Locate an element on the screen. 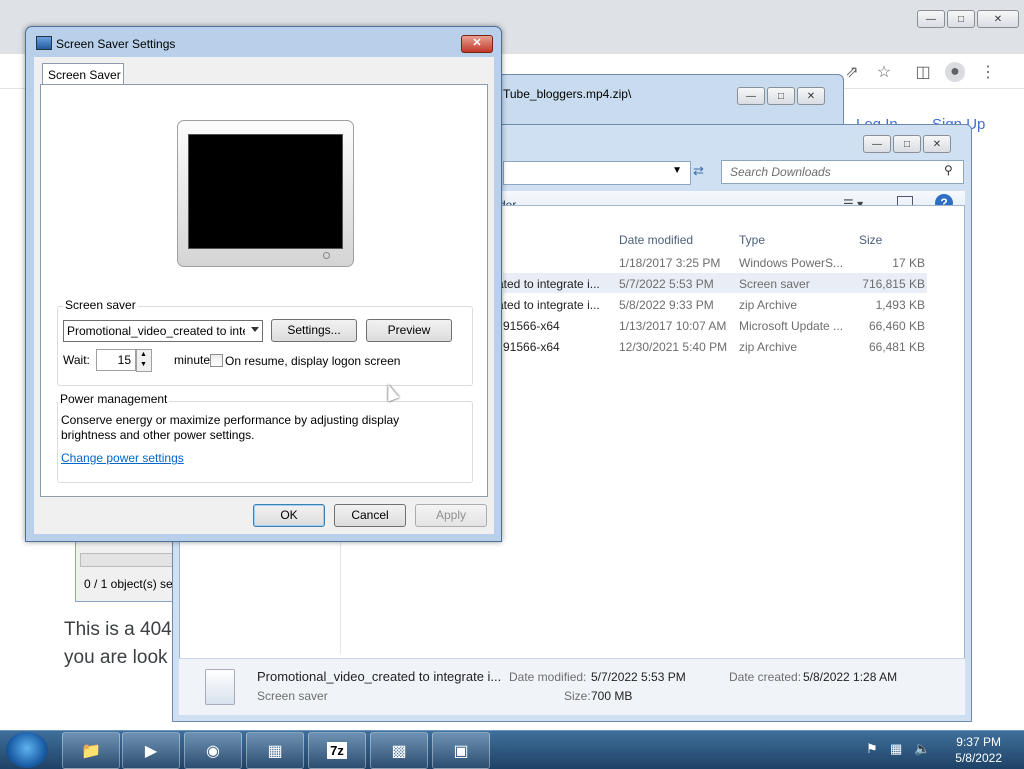 The image size is (1024, 769). column-header-size: Size is located at coordinates (870, 240).